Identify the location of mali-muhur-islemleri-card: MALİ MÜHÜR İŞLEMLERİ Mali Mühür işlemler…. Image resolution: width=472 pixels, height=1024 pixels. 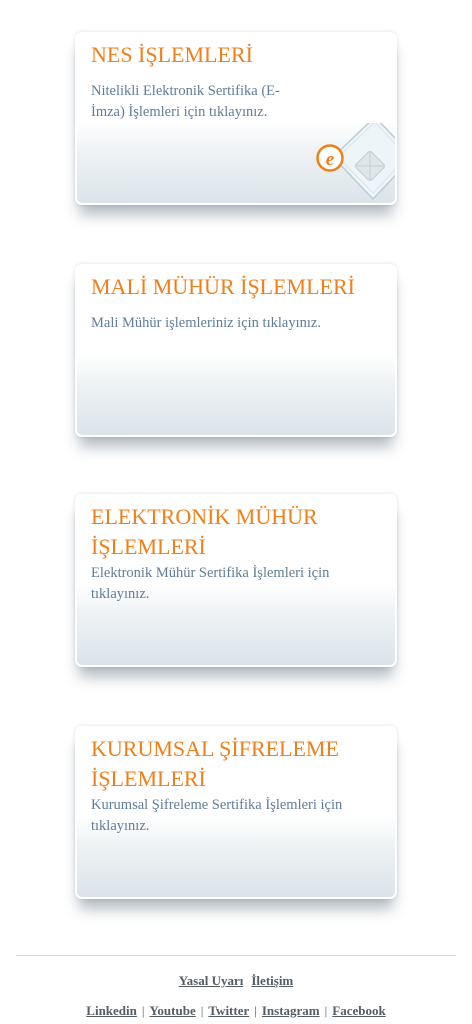
(236, 350).